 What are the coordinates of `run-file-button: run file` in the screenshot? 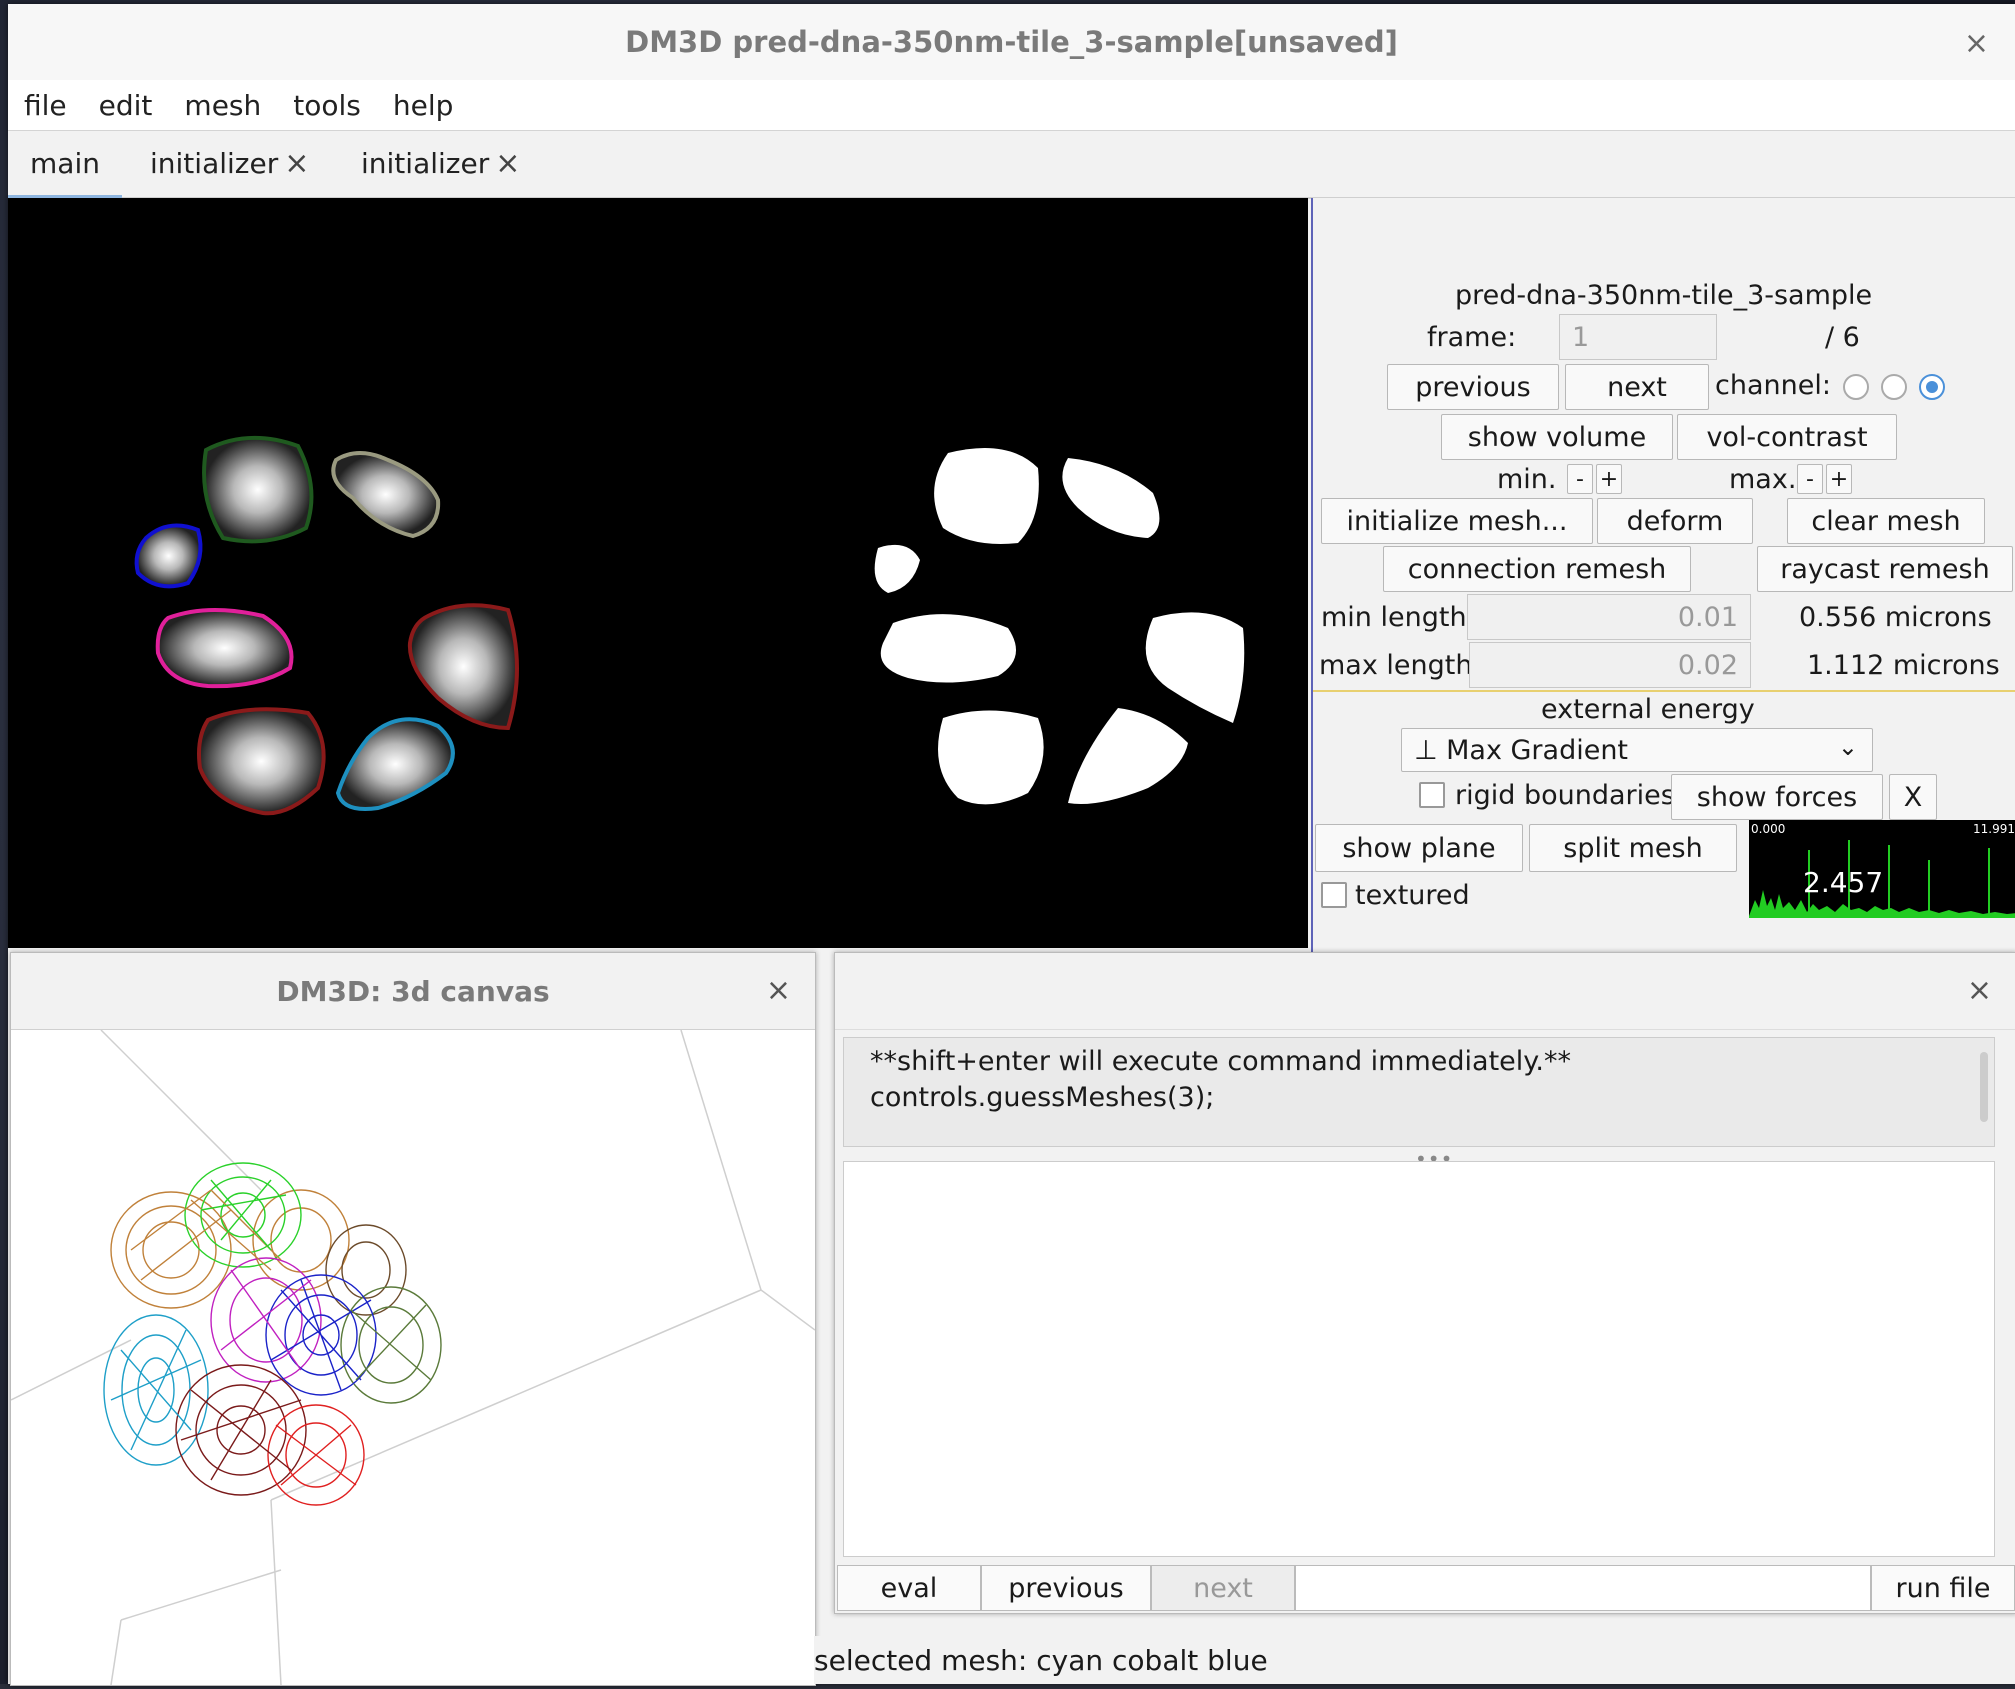 It's located at (1943, 1588).